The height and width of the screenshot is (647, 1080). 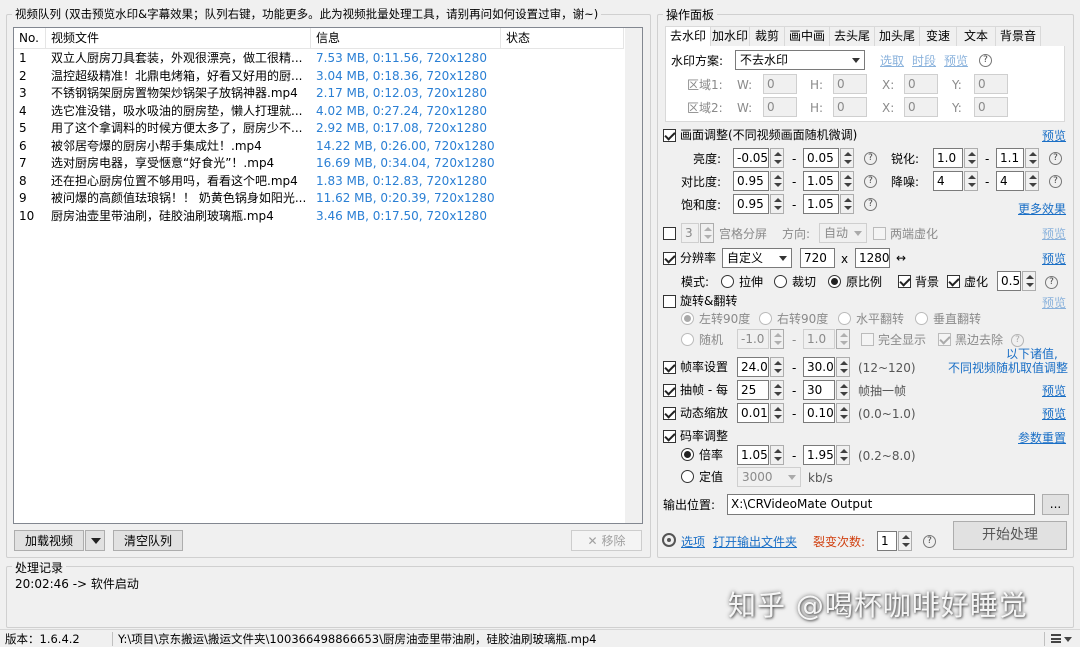 I want to click on blur-value-input: 0.5, so click(x=1009, y=281).